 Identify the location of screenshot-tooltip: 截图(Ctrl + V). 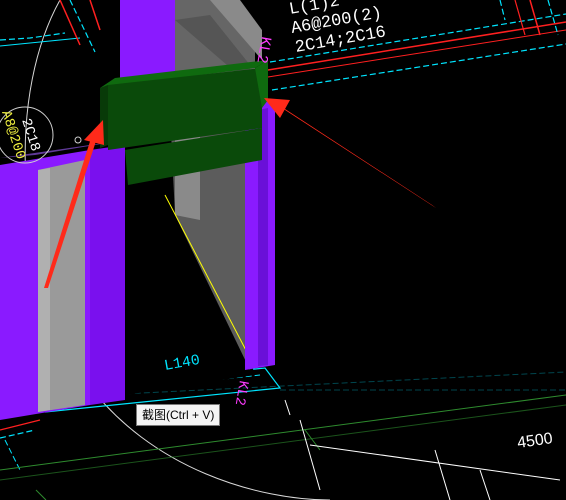
(178, 415).